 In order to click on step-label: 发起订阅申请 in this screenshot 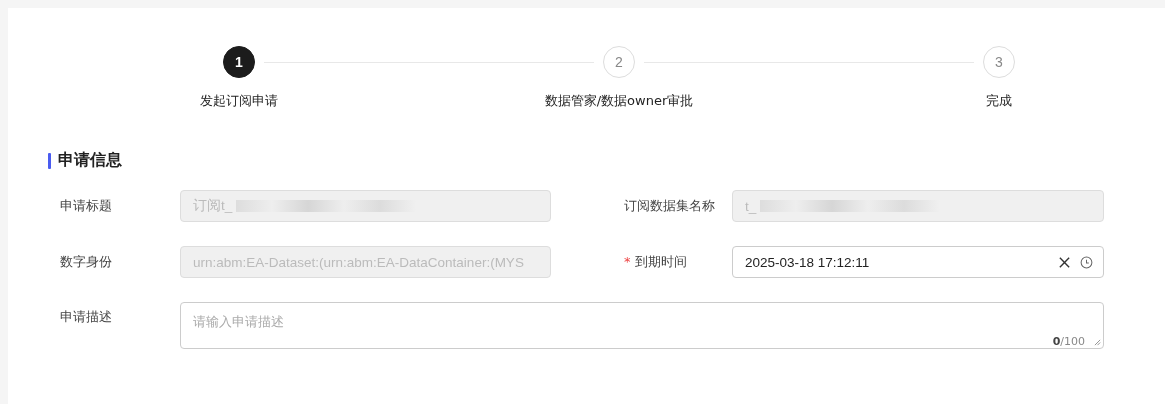, I will do `click(239, 101)`.